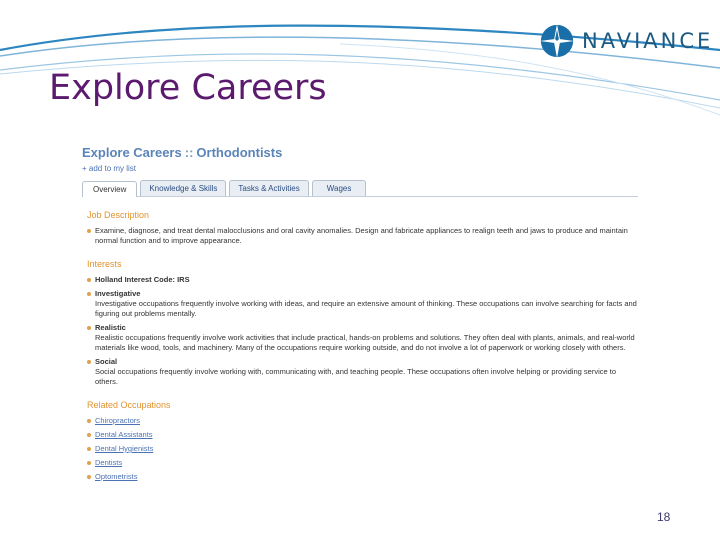 The width and height of the screenshot is (720, 540). What do you see at coordinates (142, 279) in the screenshot?
I see `holland-code: Holland Interest Code: IRS` at bounding box center [142, 279].